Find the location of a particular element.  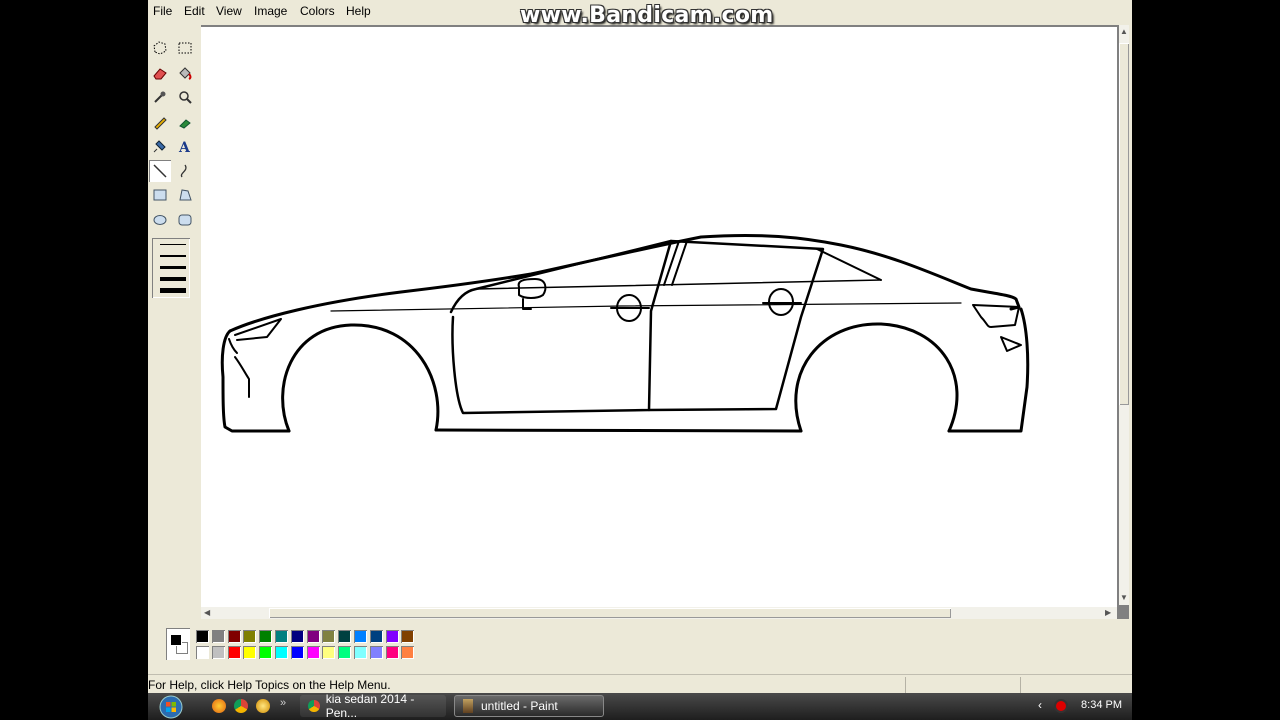

taskbar-item-paint: untitled - Paint is located at coordinates (529, 706).